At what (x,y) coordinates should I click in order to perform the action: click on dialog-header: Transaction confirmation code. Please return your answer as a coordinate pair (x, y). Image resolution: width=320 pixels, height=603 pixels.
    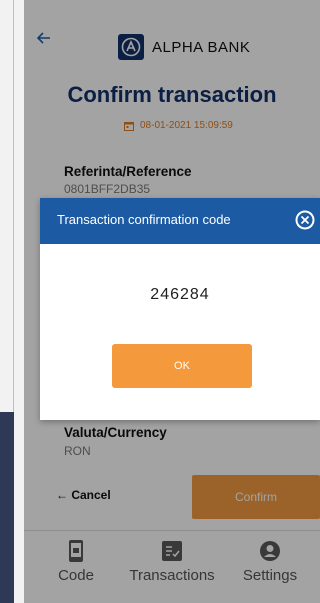
    Looking at the image, I should click on (180, 221).